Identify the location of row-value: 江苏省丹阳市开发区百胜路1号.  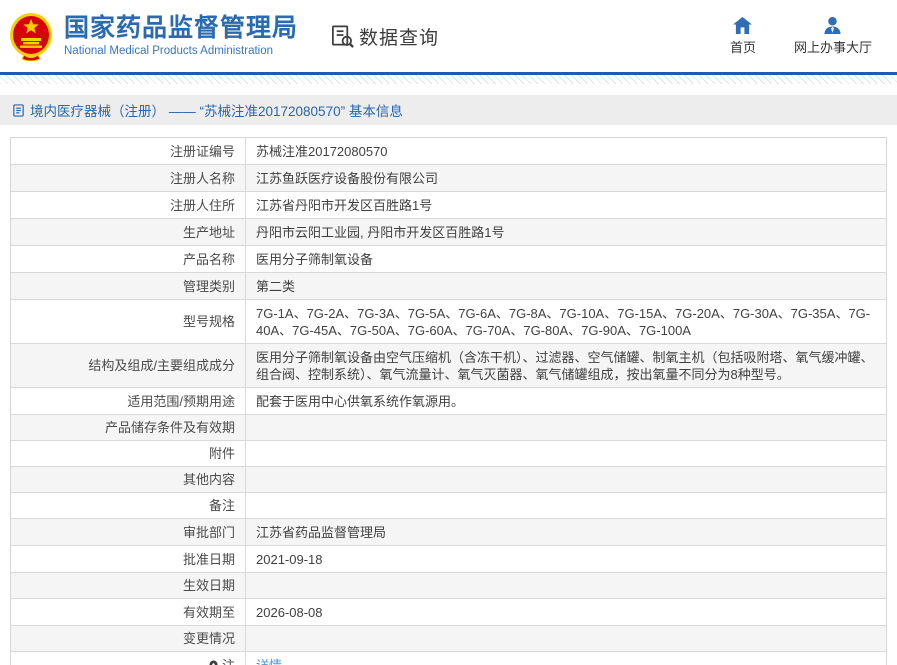
(344, 205).